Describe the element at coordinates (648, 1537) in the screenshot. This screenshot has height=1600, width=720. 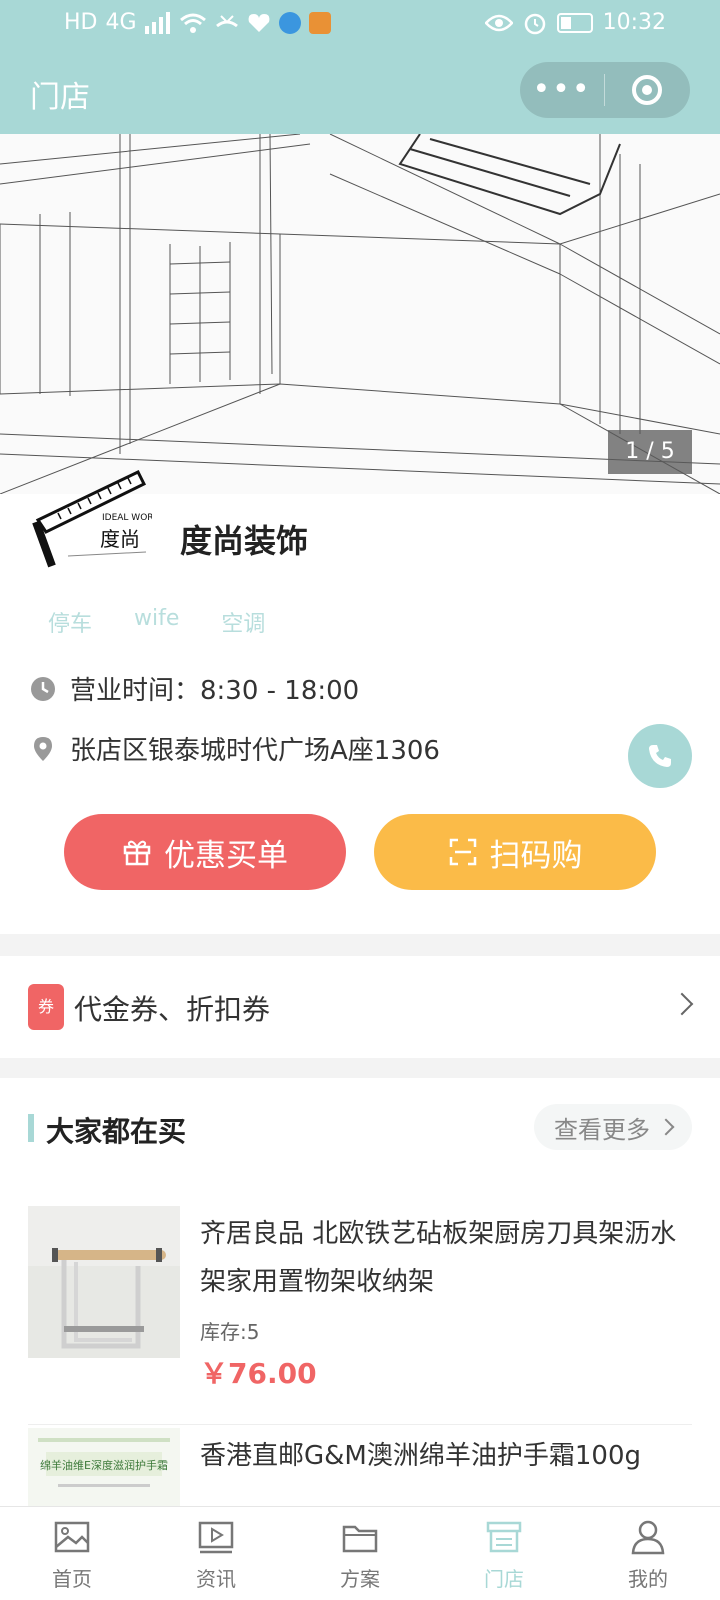
I see `user-icon` at that location.